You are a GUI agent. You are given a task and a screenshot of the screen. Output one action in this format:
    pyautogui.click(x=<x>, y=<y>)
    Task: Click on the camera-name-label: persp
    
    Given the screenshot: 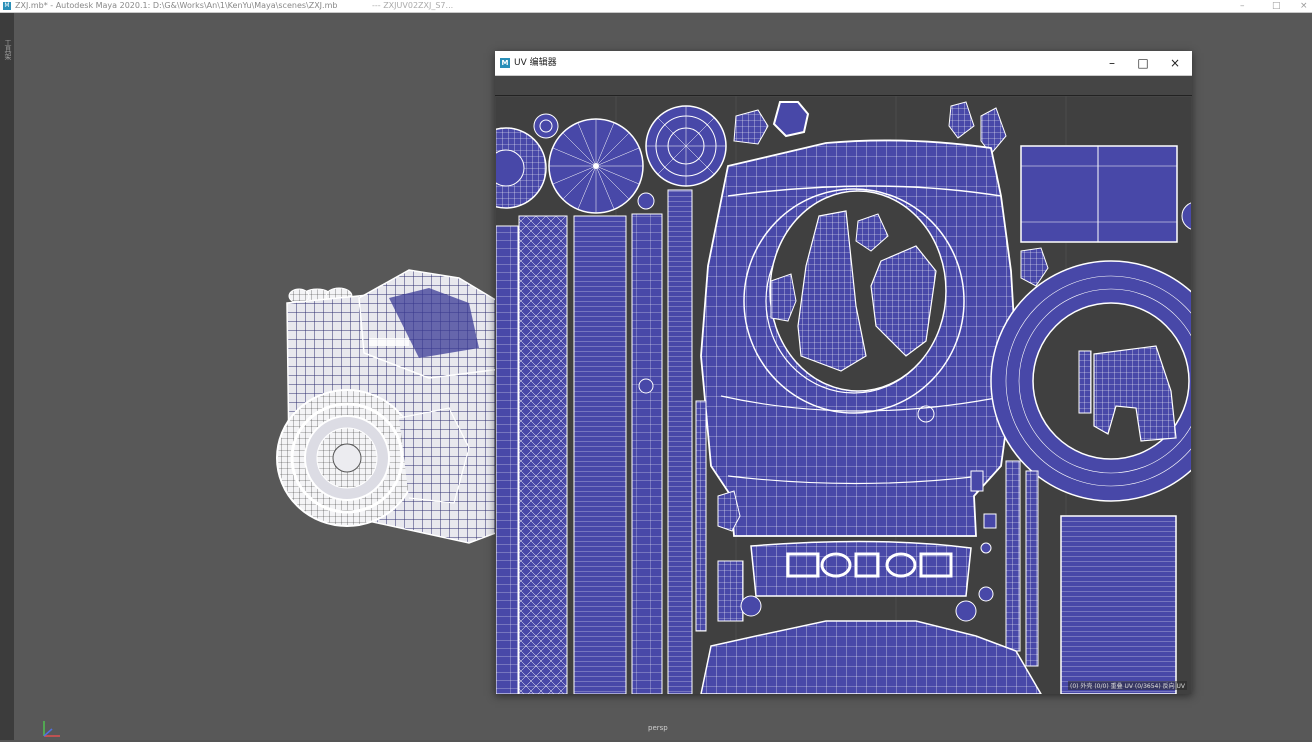 What is the action you would take?
    pyautogui.click(x=658, y=728)
    